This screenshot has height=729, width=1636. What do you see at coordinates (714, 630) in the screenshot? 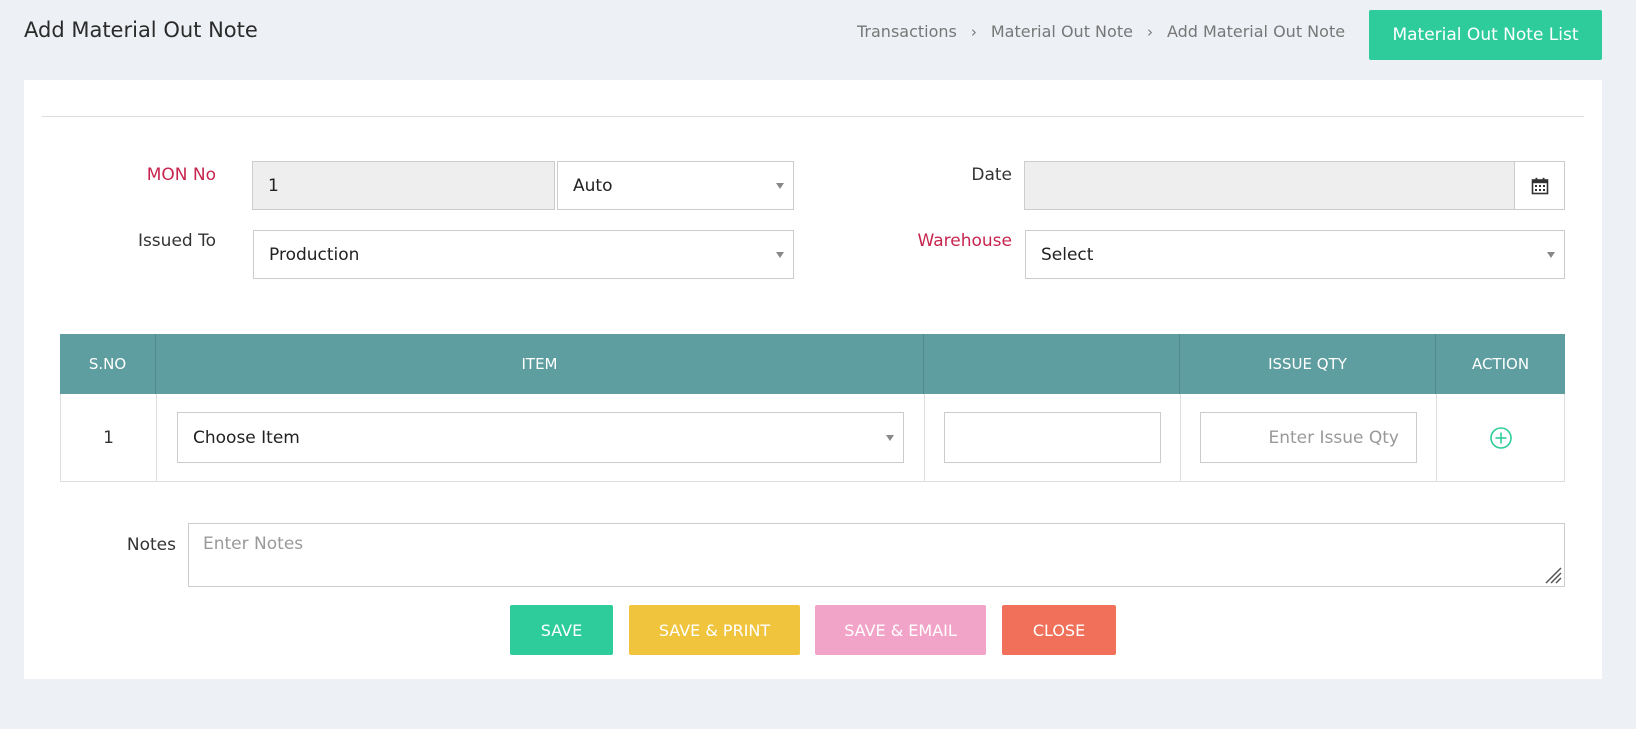
I see `save-print-button: SAVE & PRINT` at bounding box center [714, 630].